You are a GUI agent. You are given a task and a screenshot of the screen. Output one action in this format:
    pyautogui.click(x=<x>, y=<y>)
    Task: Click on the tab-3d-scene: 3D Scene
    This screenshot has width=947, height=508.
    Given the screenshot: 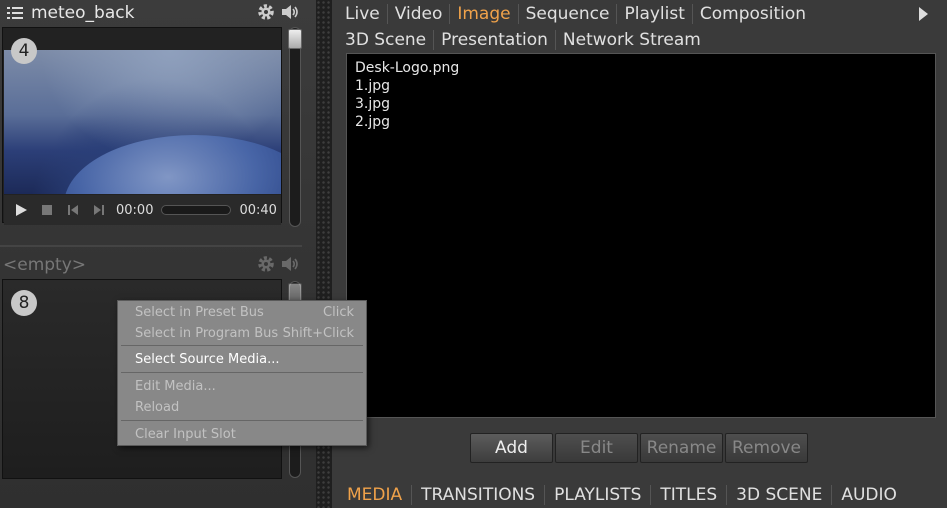 What is the action you would take?
    pyautogui.click(x=386, y=40)
    